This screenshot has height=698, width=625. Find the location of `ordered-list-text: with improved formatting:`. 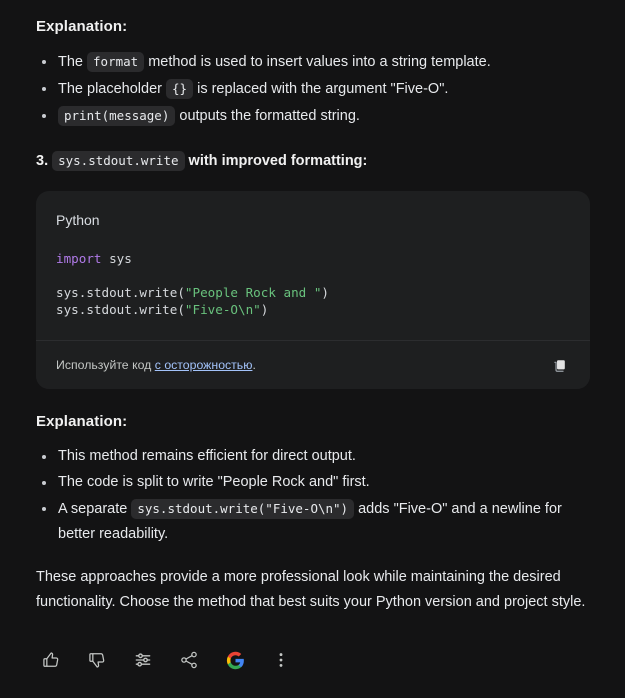

ordered-list-text: with improved formatting: is located at coordinates (276, 161).